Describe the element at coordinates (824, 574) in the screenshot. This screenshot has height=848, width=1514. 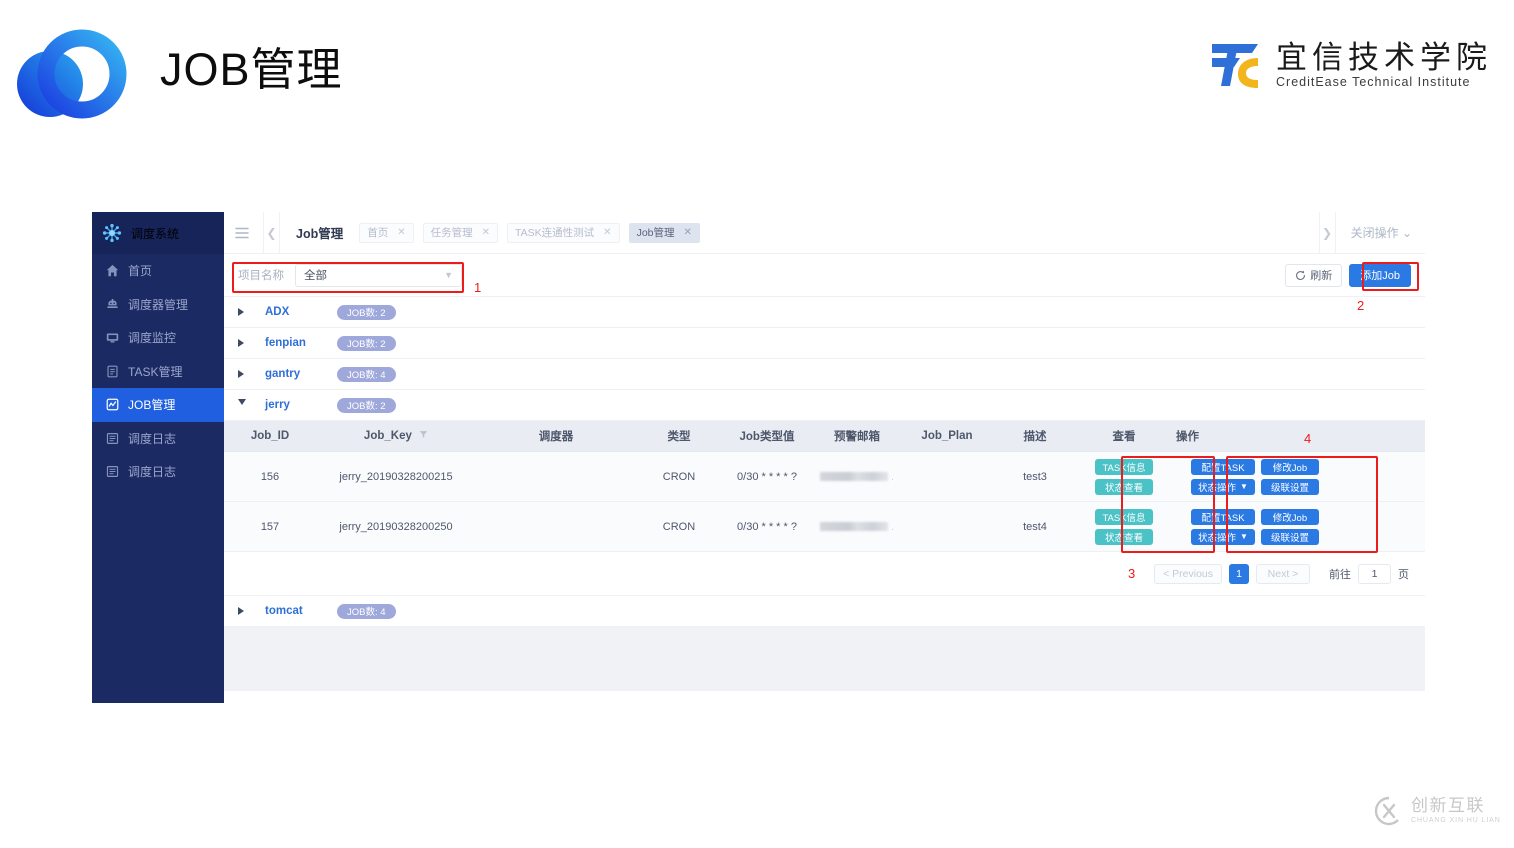
I see `pagination: < Previous 1 Next > 前往 页` at that location.